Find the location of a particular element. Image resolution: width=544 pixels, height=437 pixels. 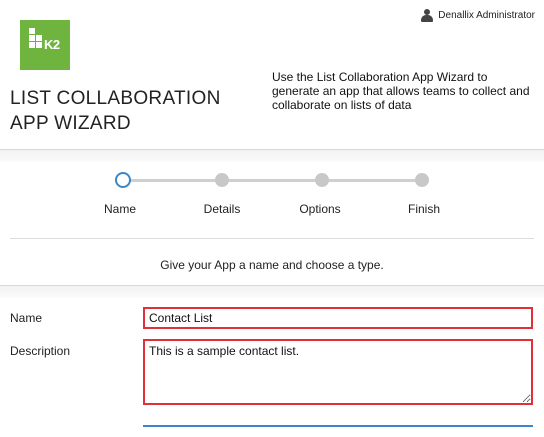

name-label: Name is located at coordinates (26, 318).